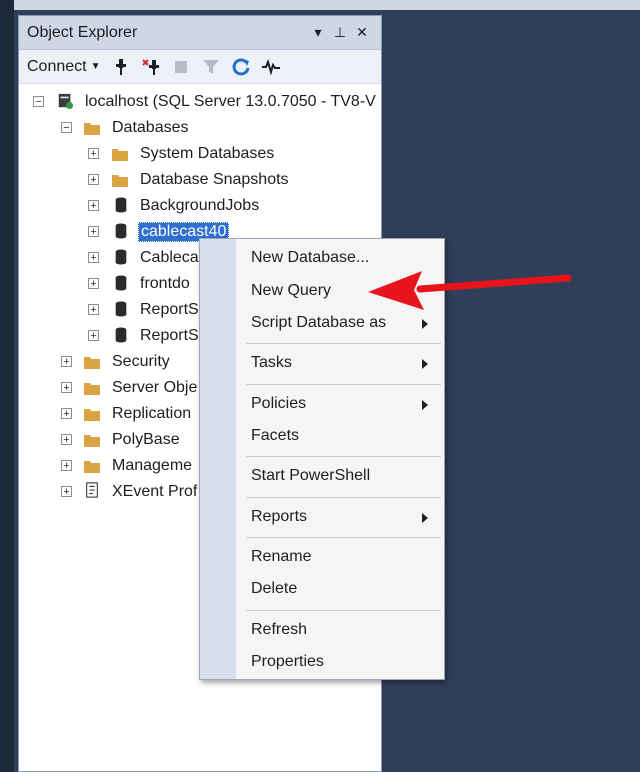 The height and width of the screenshot is (772, 640). Describe the element at coordinates (207, 153) in the screenshot. I see `system-databases-label: System Databases` at that location.